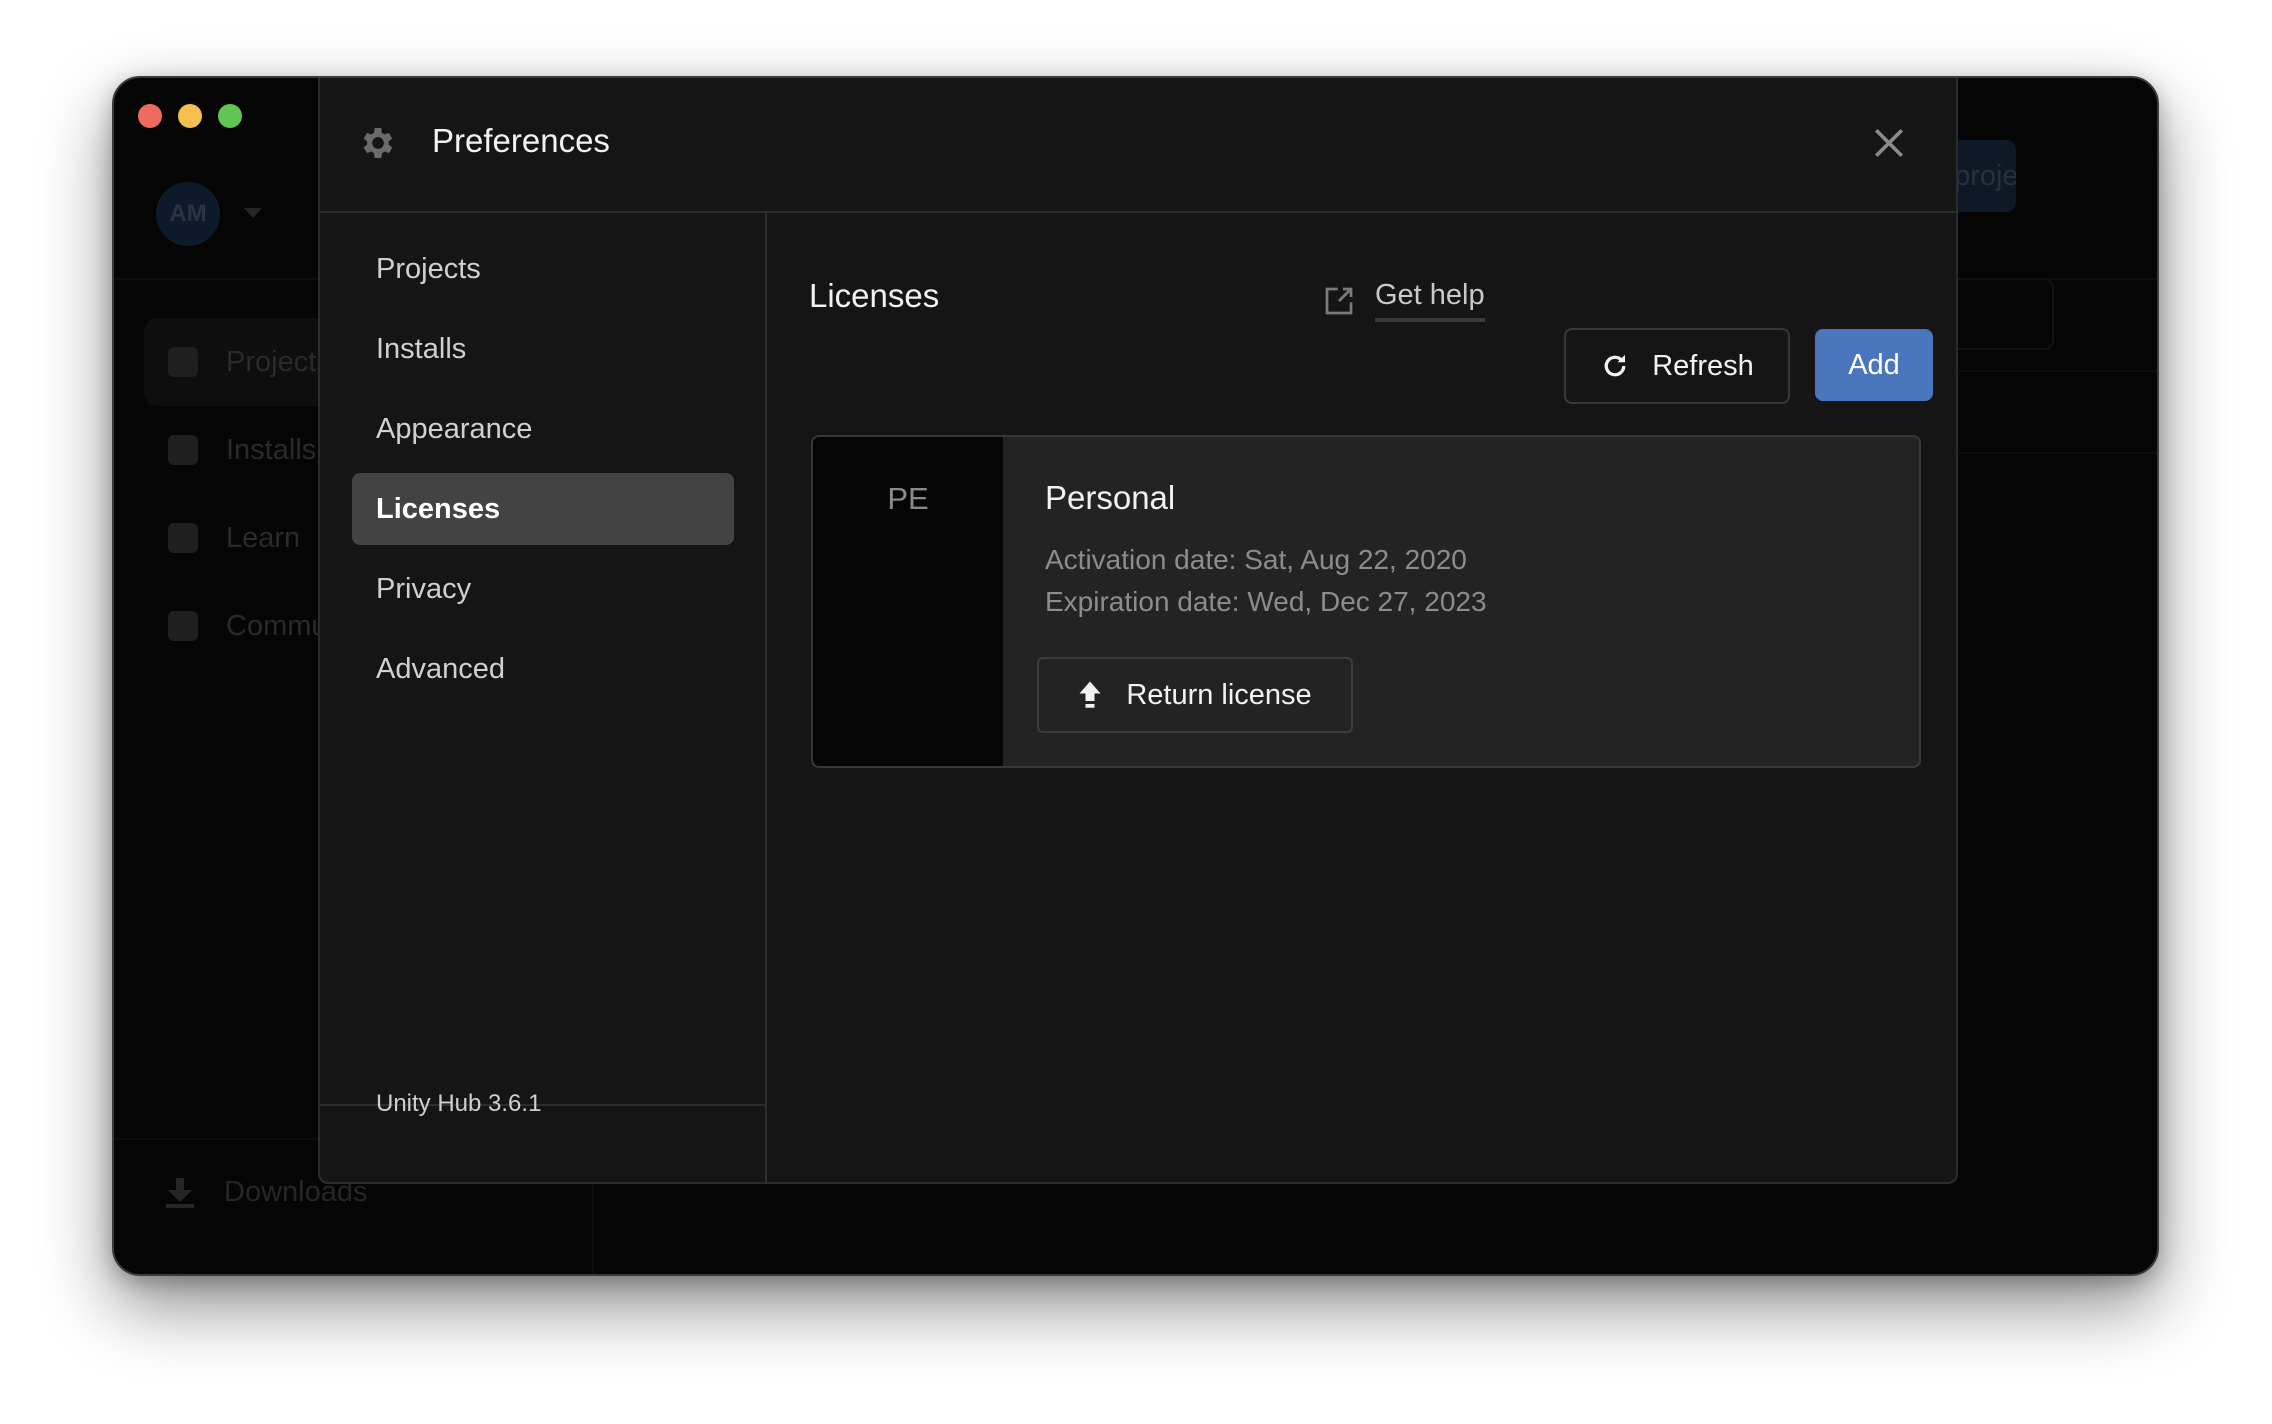  What do you see at coordinates (1874, 365) in the screenshot?
I see `add-license-button: Add` at bounding box center [1874, 365].